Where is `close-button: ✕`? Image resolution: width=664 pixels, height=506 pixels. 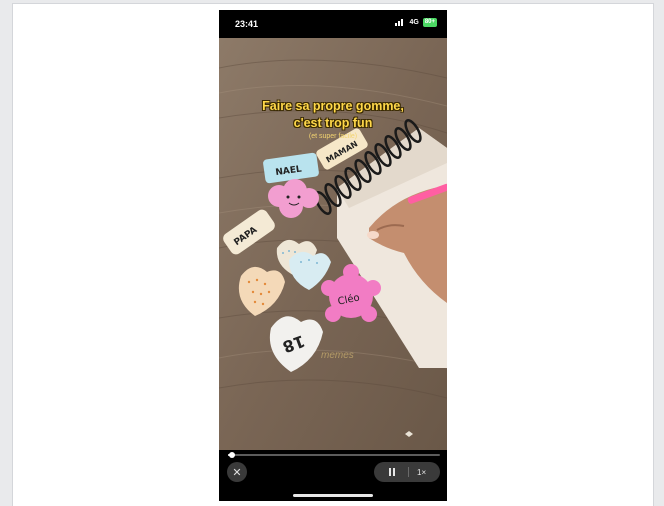 close-button: ✕ is located at coordinates (237, 472).